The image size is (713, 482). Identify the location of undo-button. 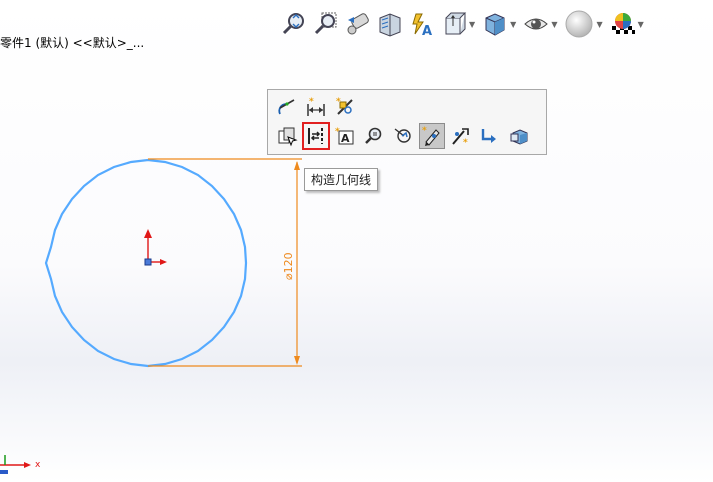
(490, 136).